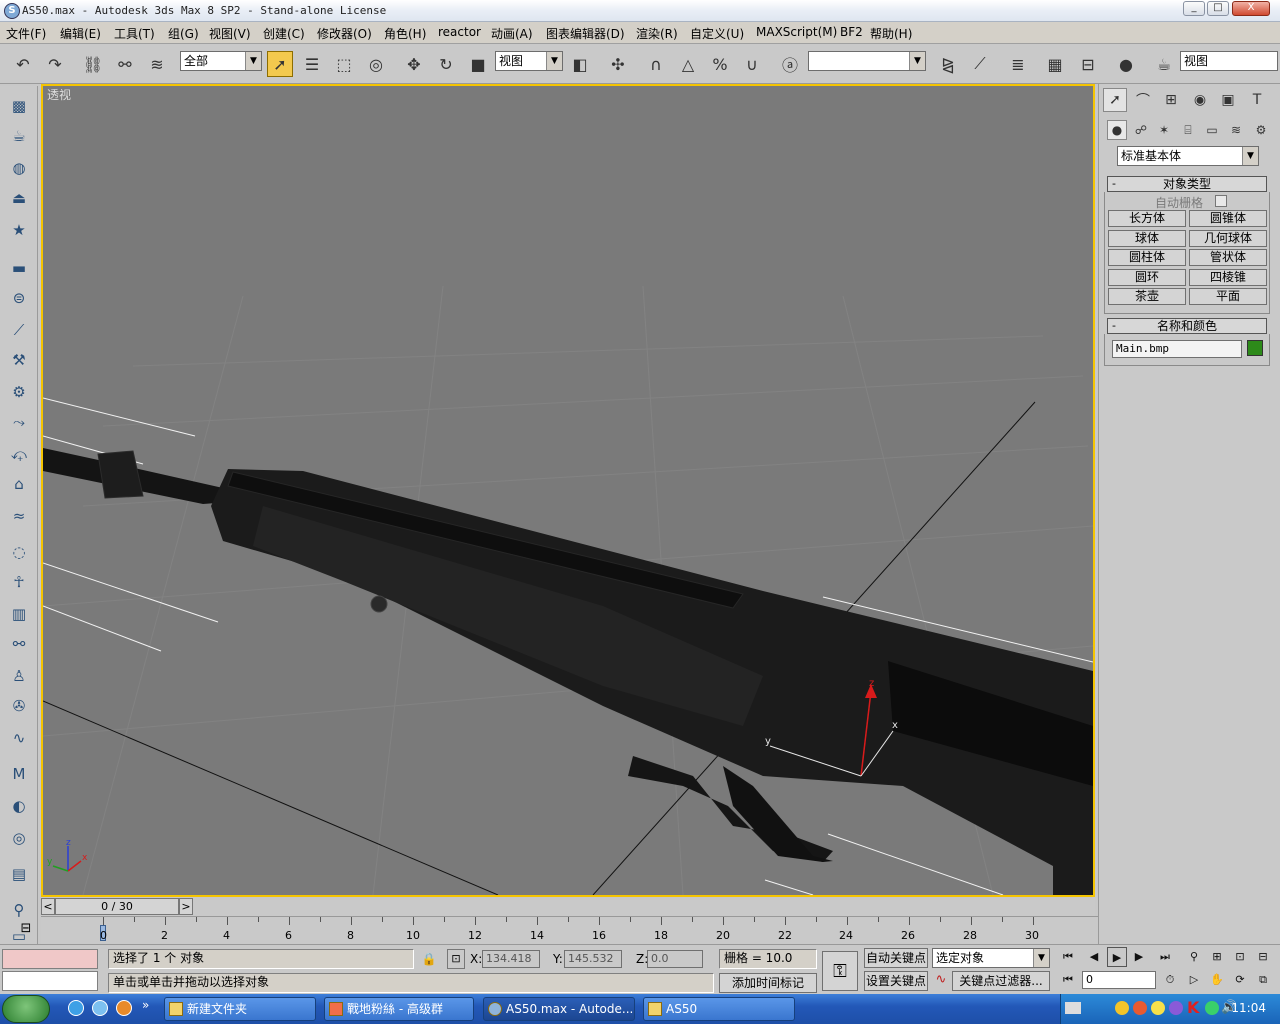 This screenshot has height=1024, width=1280. What do you see at coordinates (618, 64) in the screenshot?
I see `manipulate-icon: ✣` at bounding box center [618, 64].